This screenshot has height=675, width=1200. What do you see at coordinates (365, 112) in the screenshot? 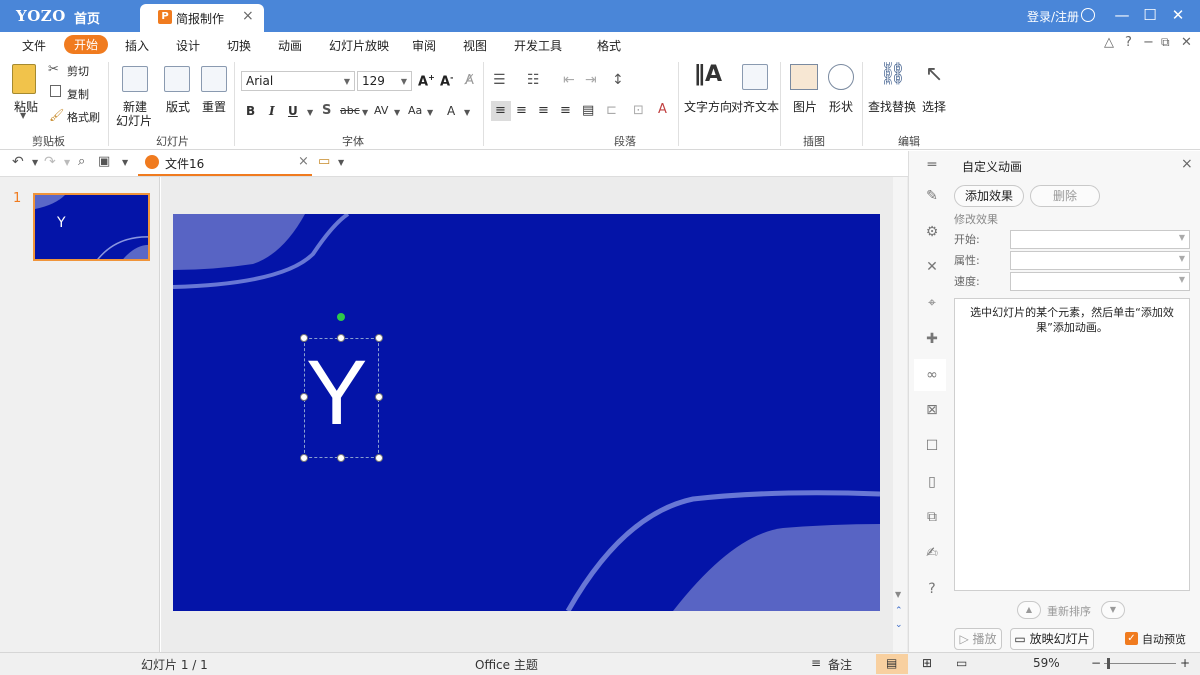
I see `strike-dropdown-icon: ▼` at bounding box center [365, 112].